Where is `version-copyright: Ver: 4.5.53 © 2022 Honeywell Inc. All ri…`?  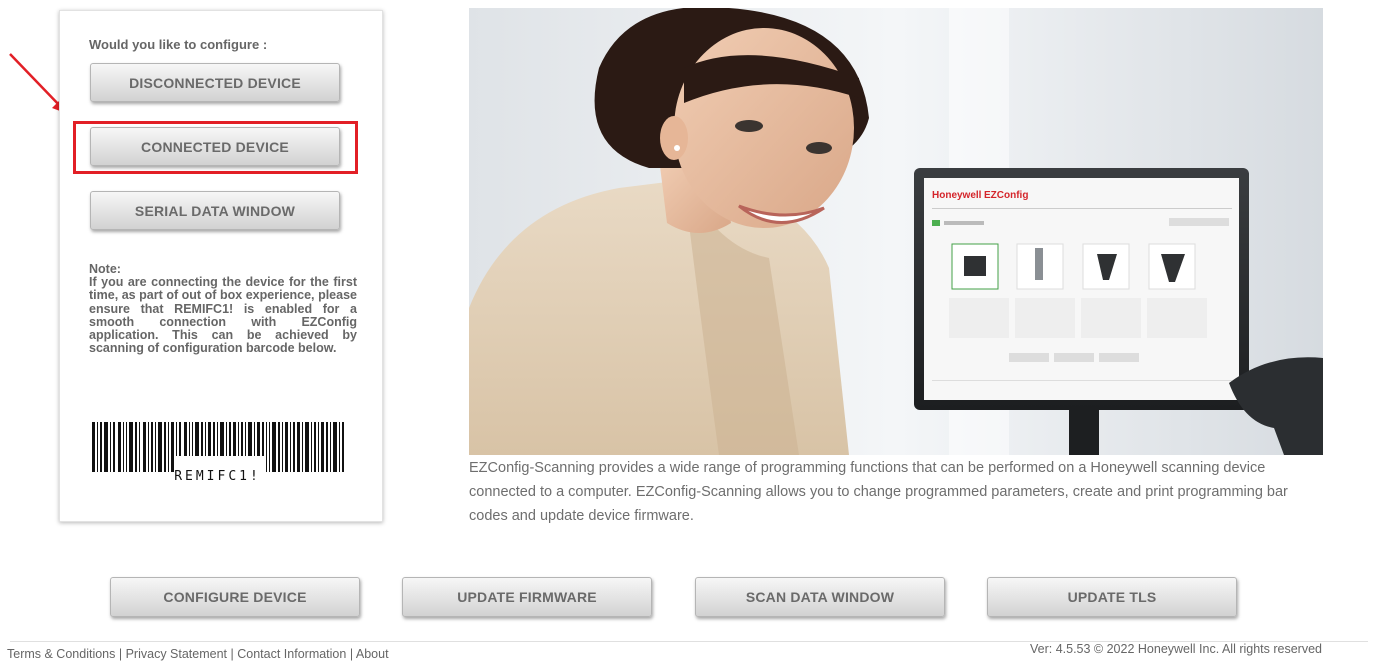
version-copyright: Ver: 4.5.53 © 2022 Honeywell Inc. All ri… is located at coordinates (1175, 649).